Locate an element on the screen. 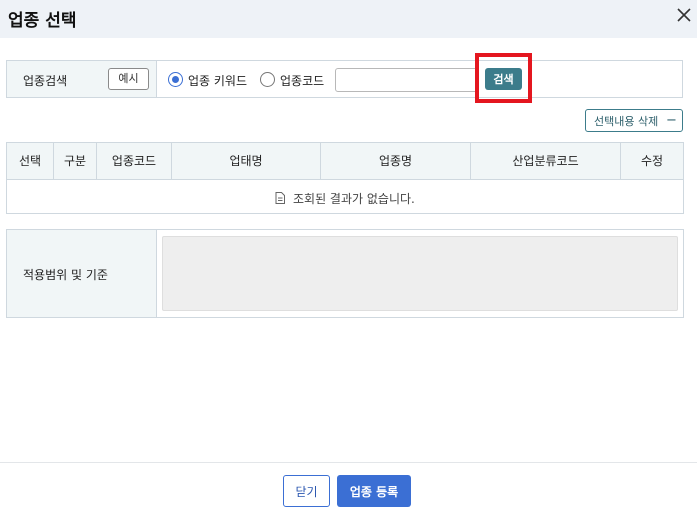  search-button: 검색 is located at coordinates (503, 79).